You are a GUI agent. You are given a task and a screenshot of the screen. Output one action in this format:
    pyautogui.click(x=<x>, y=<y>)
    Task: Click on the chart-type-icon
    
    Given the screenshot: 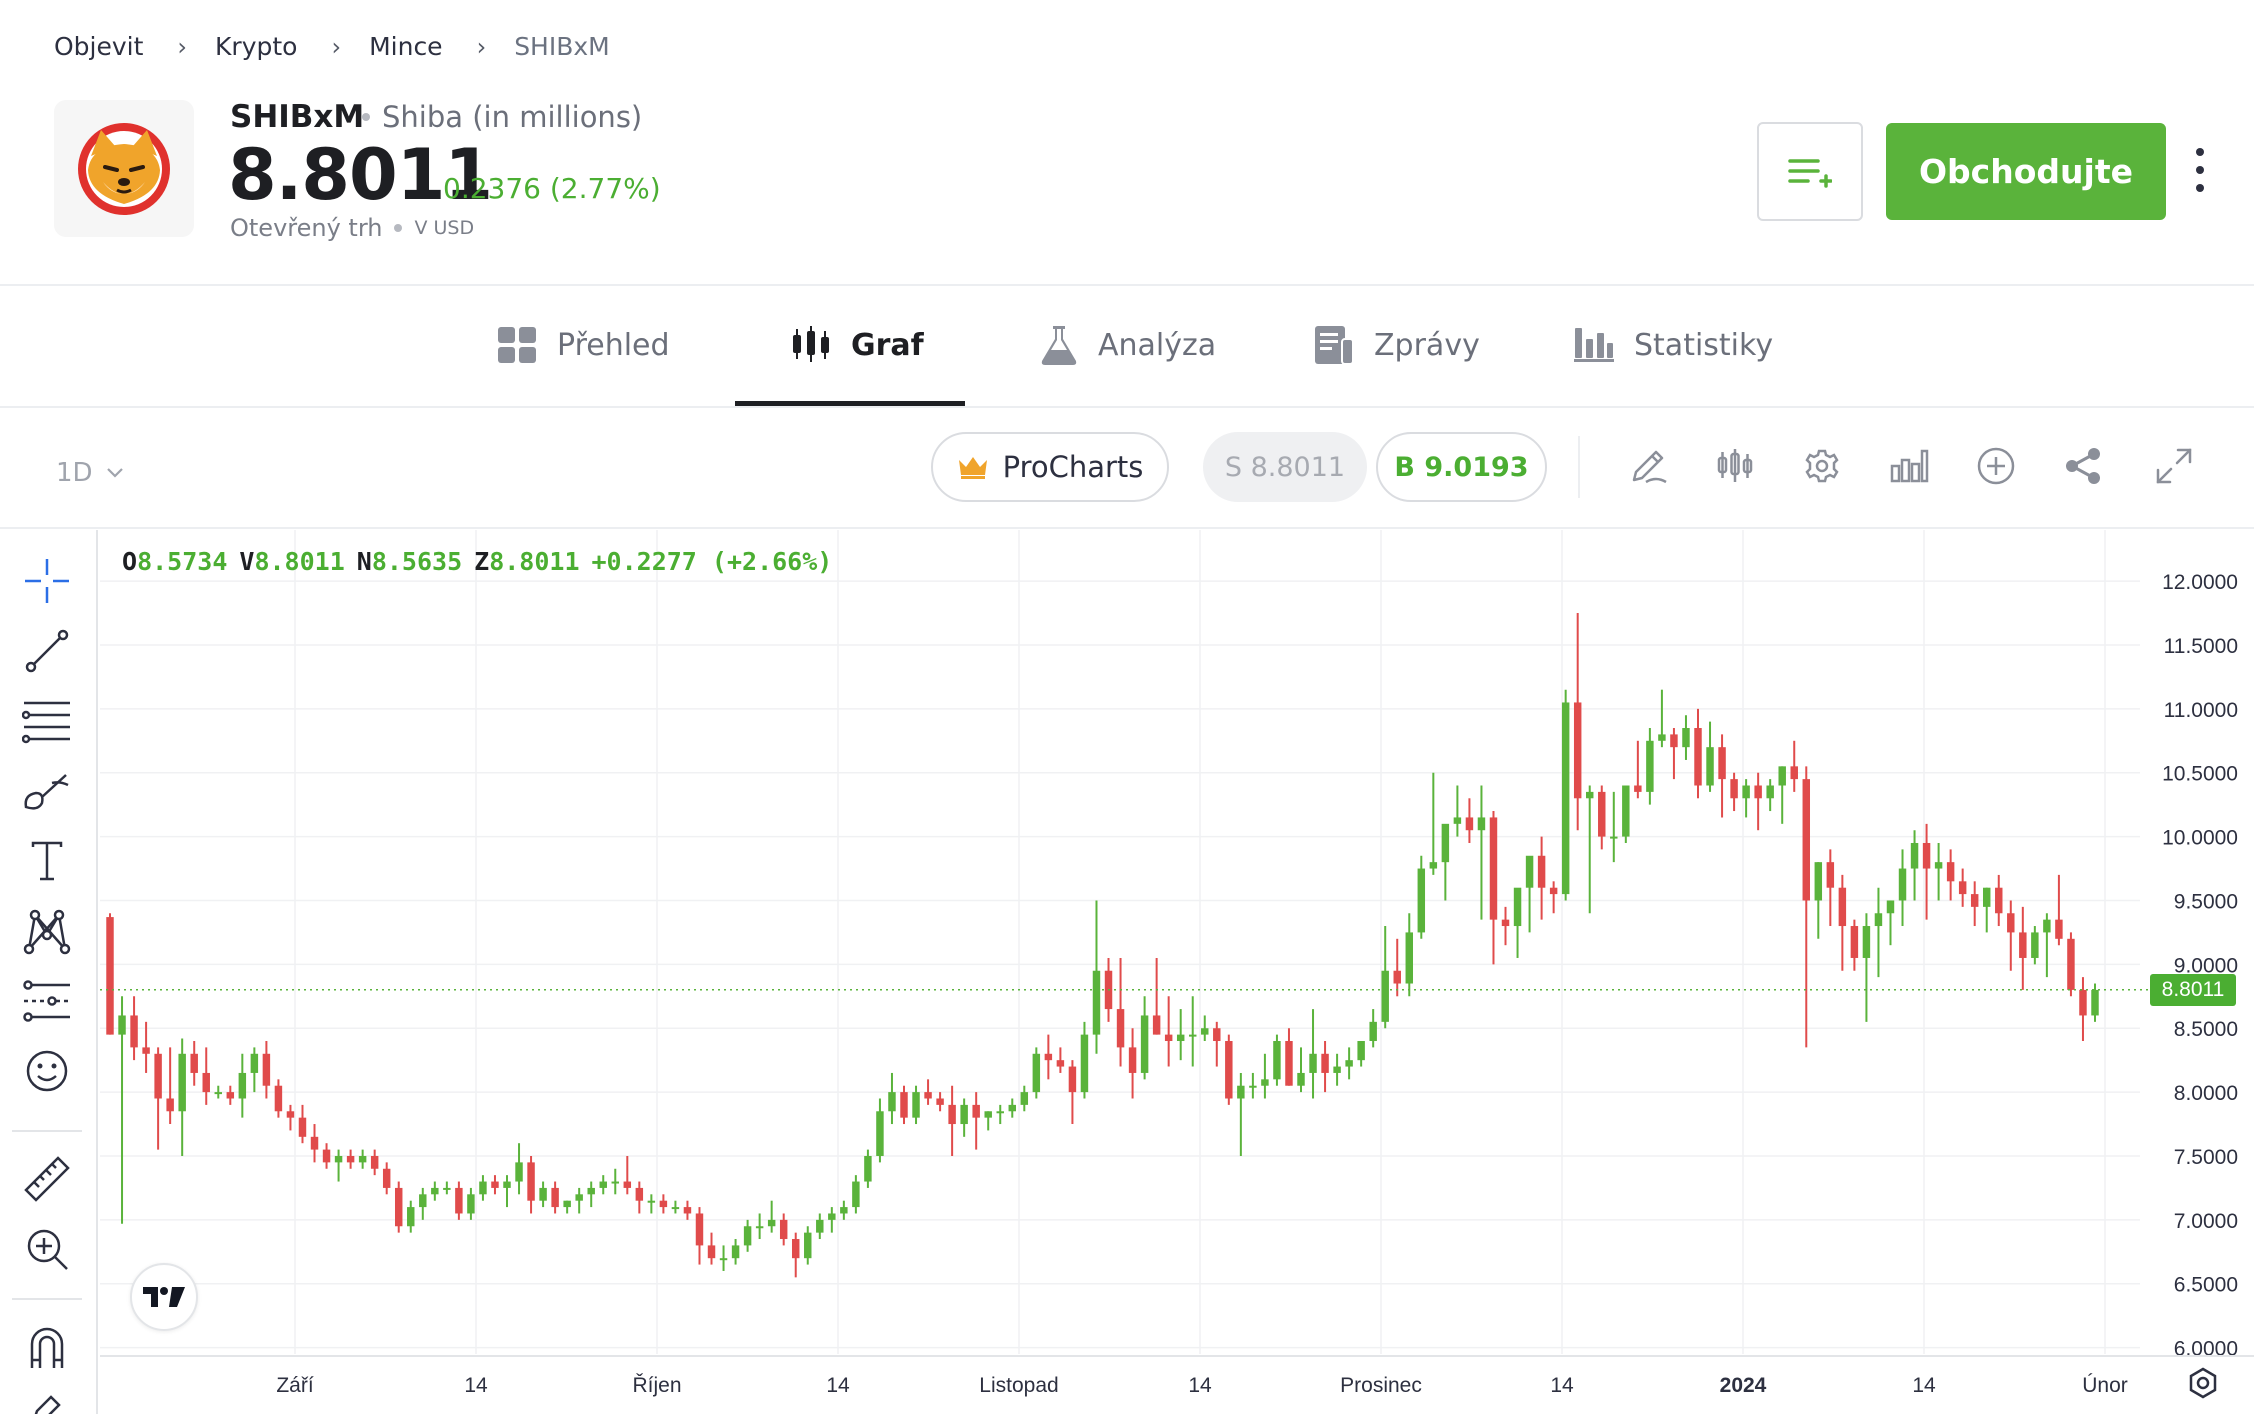 What is the action you would take?
    pyautogui.click(x=1909, y=466)
    